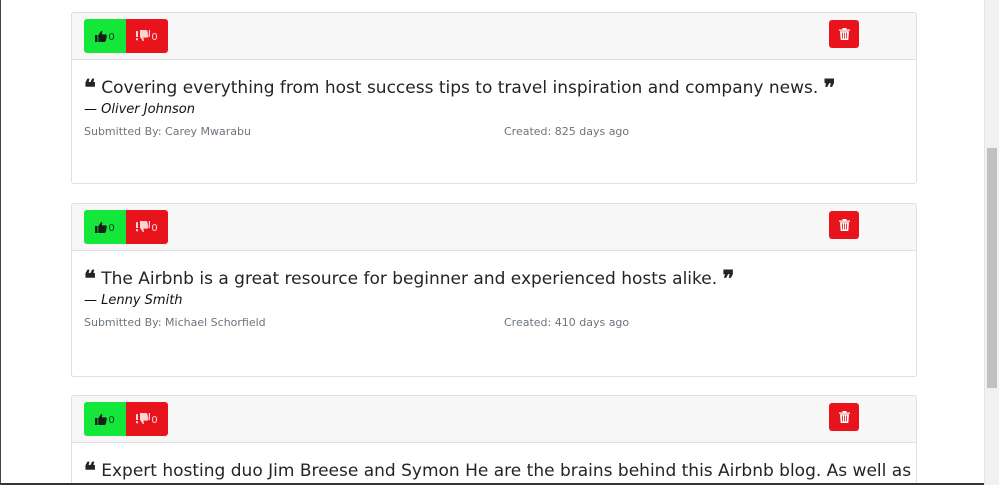 The height and width of the screenshot is (485, 999). Describe the element at coordinates (167, 131) in the screenshot. I see `submitted-by: Submitted By: Carey Mwarabu` at that location.